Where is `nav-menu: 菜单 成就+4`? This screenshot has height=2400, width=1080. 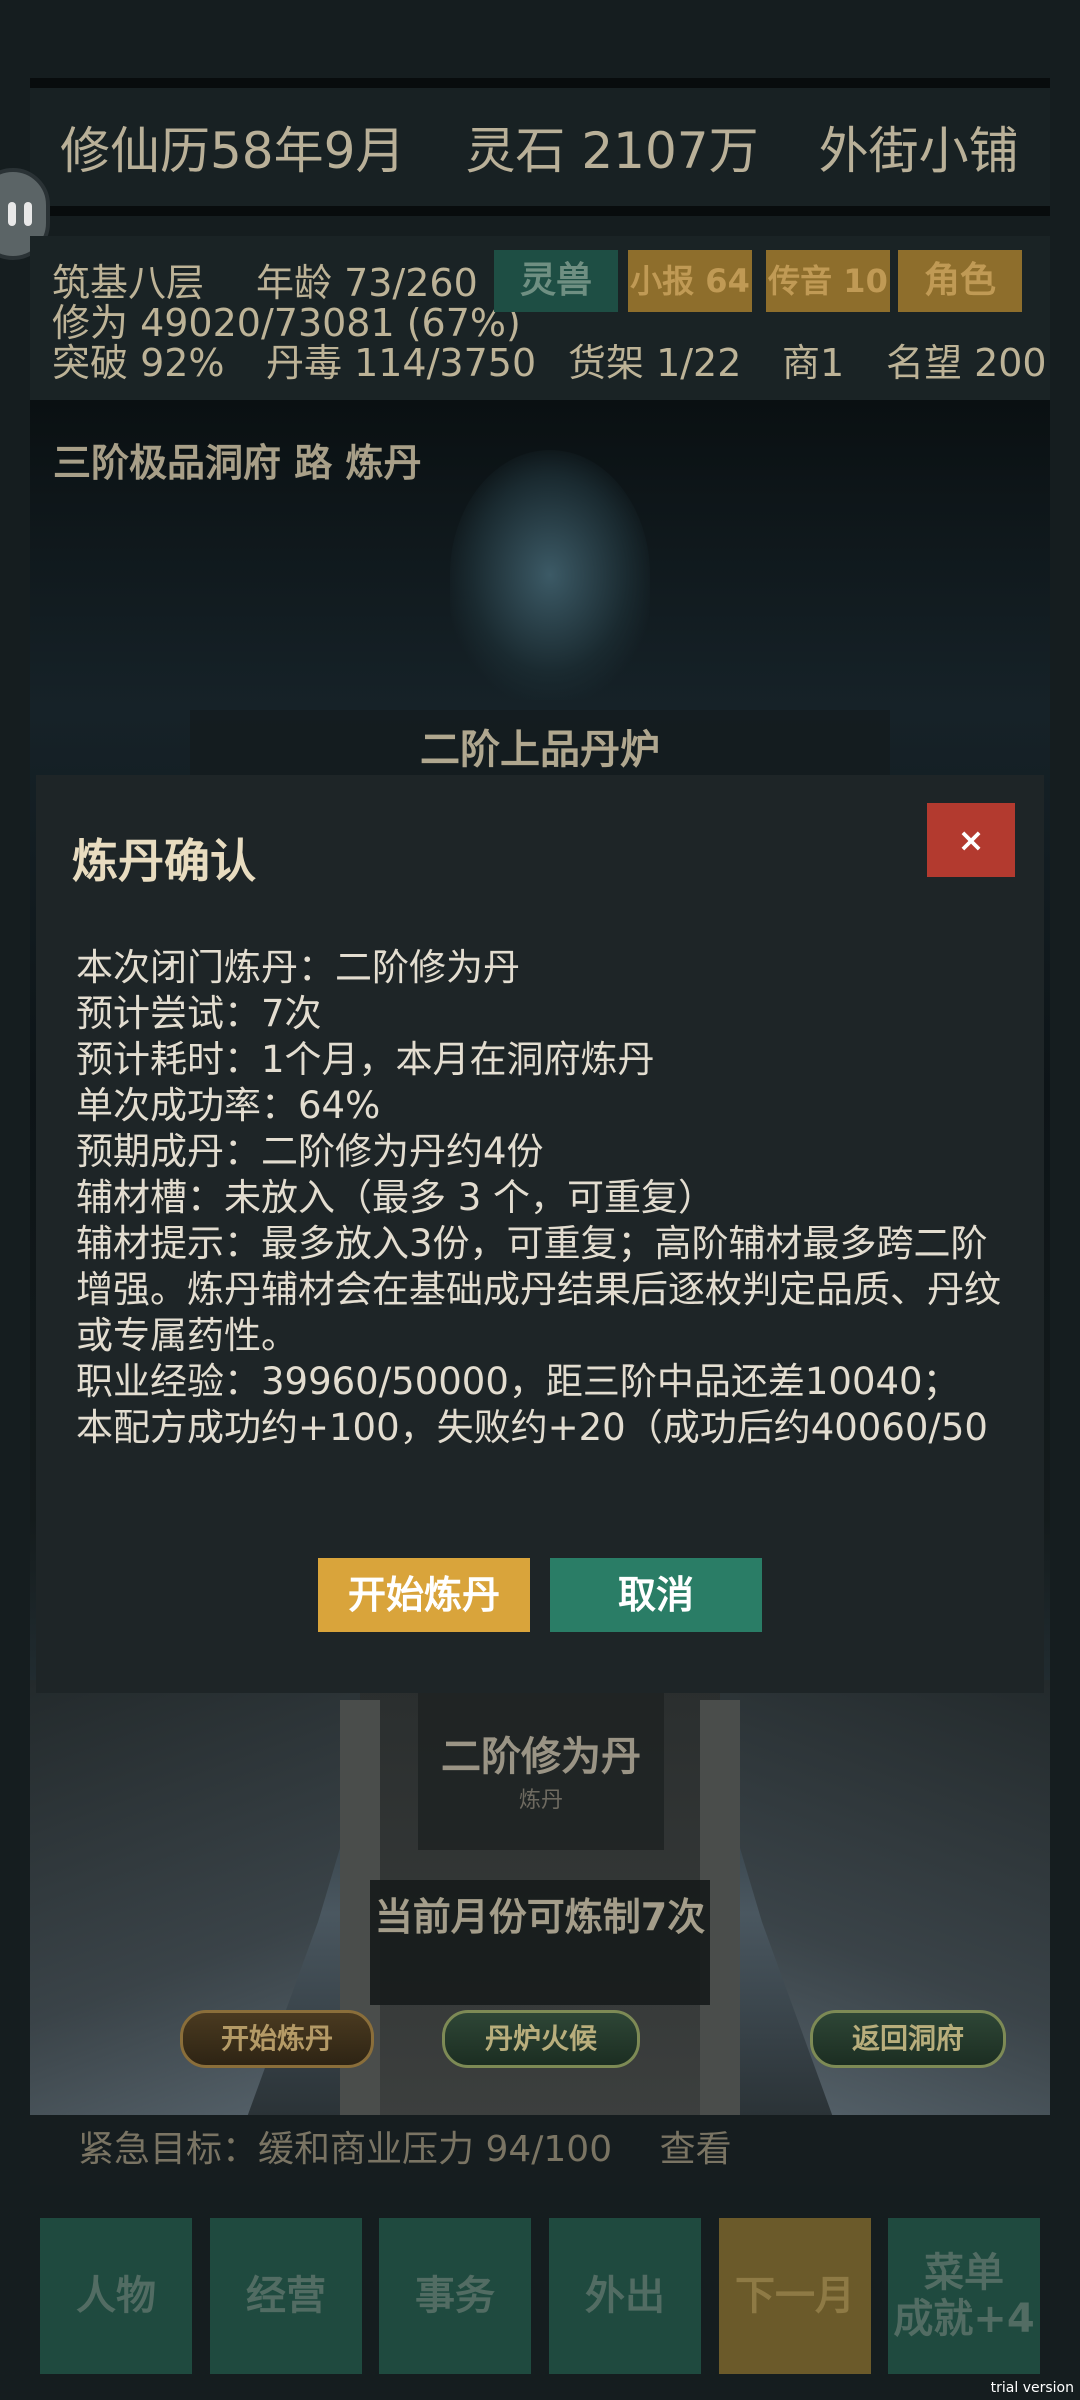
nav-menu: 菜单 成就+4 is located at coordinates (964, 2296).